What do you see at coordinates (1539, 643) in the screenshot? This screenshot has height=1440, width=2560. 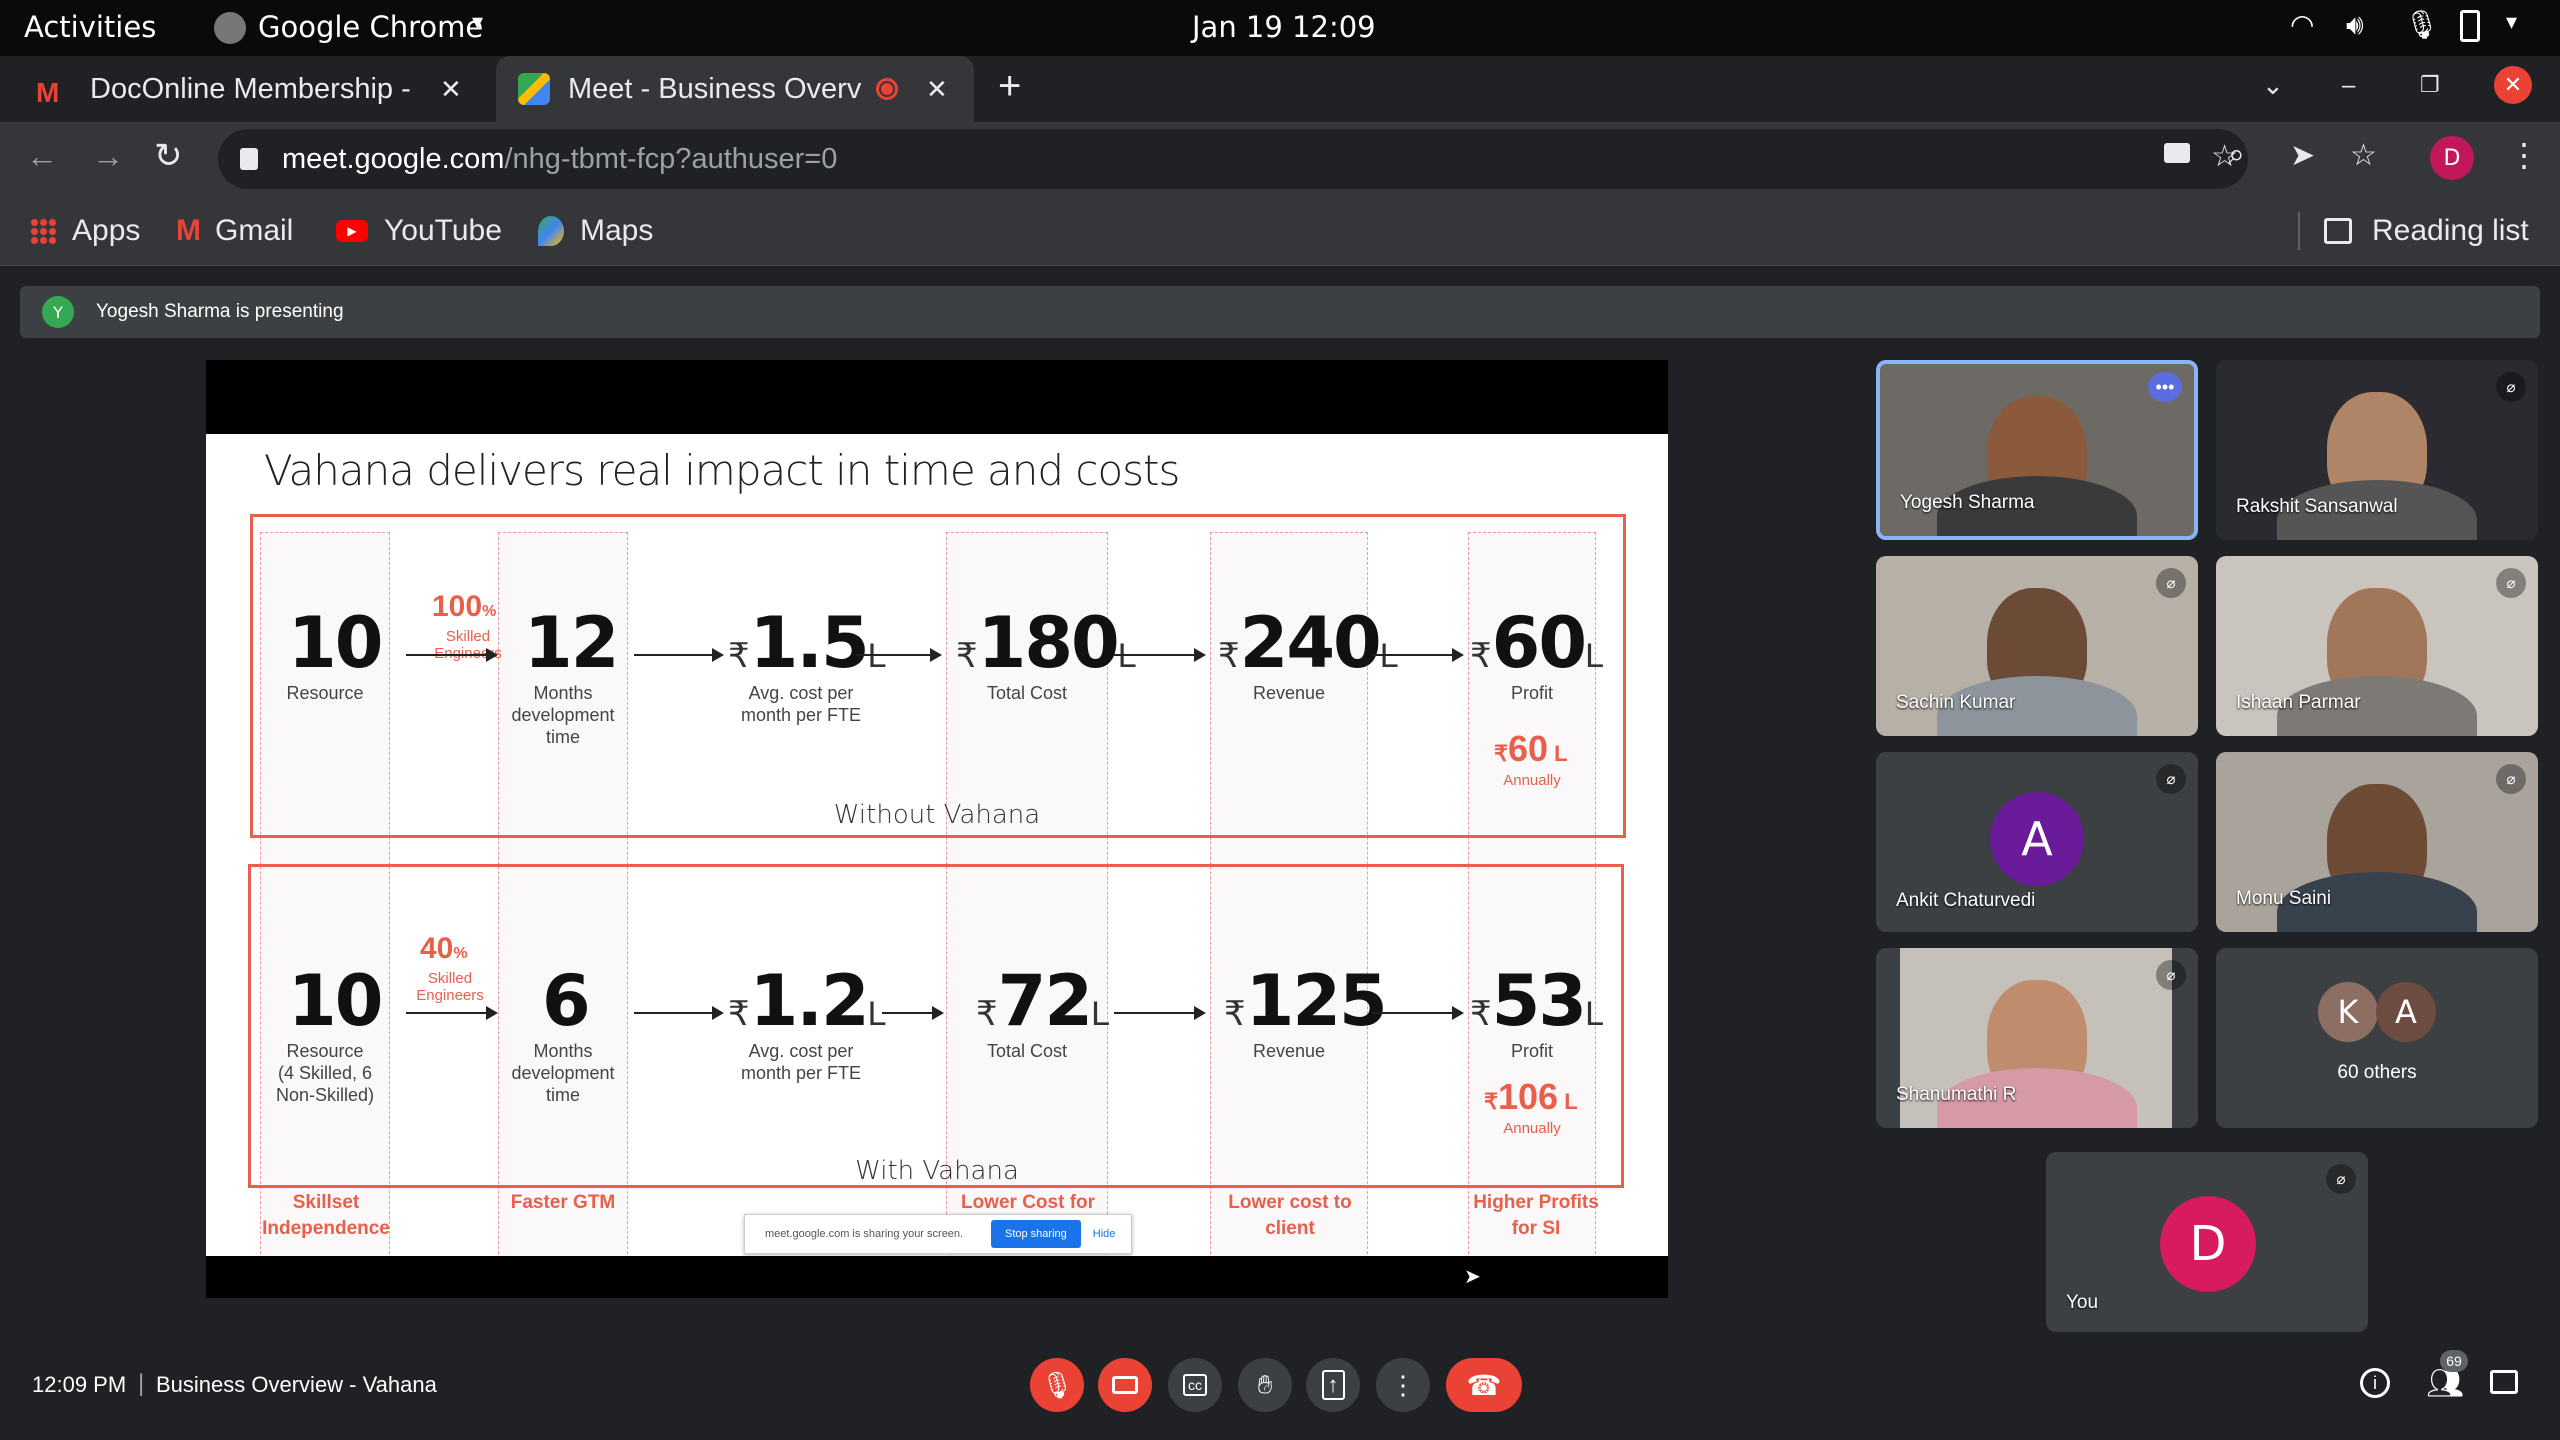 I see `value: 60` at bounding box center [1539, 643].